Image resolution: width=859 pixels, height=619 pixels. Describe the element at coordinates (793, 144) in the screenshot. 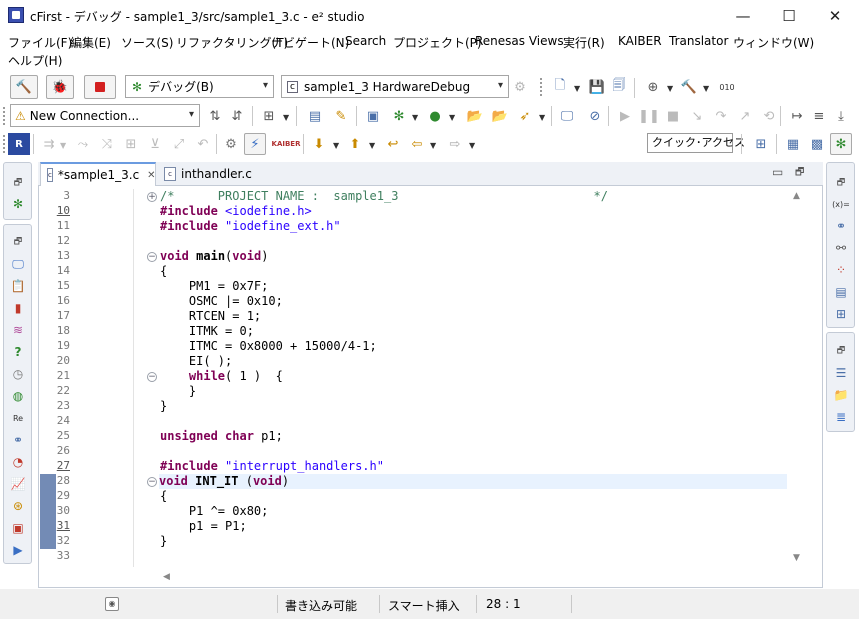

I see `cpp-perspective-icon: ▦` at that location.